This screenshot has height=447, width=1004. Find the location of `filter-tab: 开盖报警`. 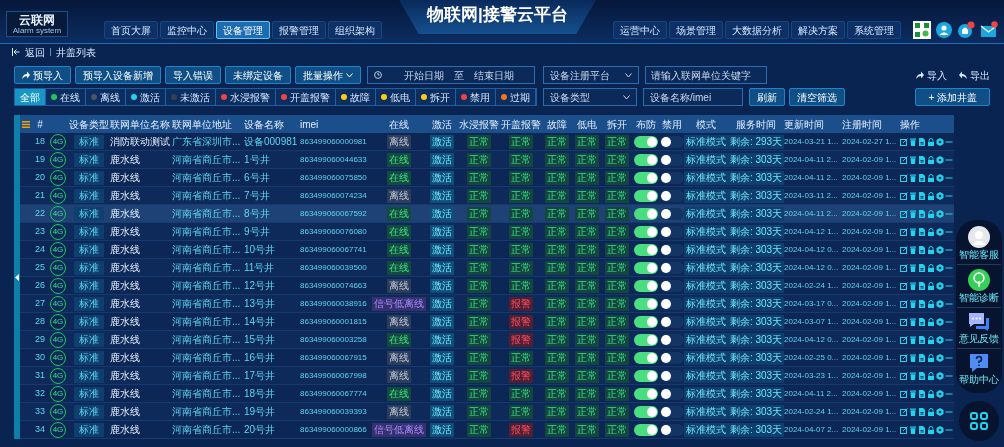

filter-tab: 开盖报警 is located at coordinates (306, 97).